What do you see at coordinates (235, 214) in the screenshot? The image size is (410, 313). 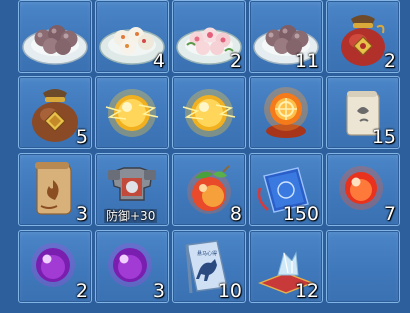 I see `item-count: 8` at bounding box center [235, 214].